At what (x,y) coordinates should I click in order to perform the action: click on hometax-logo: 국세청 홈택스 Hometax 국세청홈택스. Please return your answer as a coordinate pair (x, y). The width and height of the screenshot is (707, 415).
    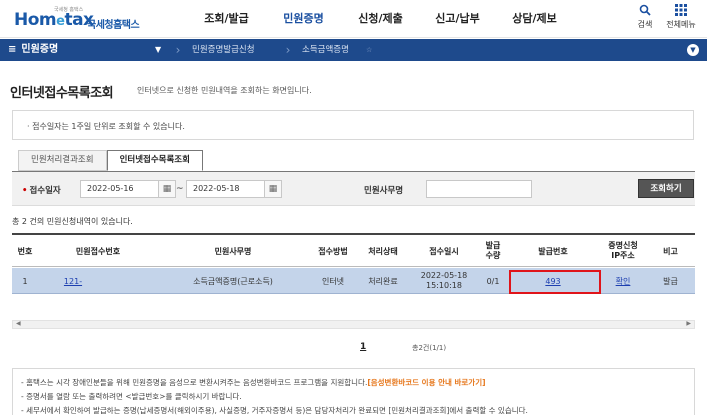
    Looking at the image, I should click on (84, 19).